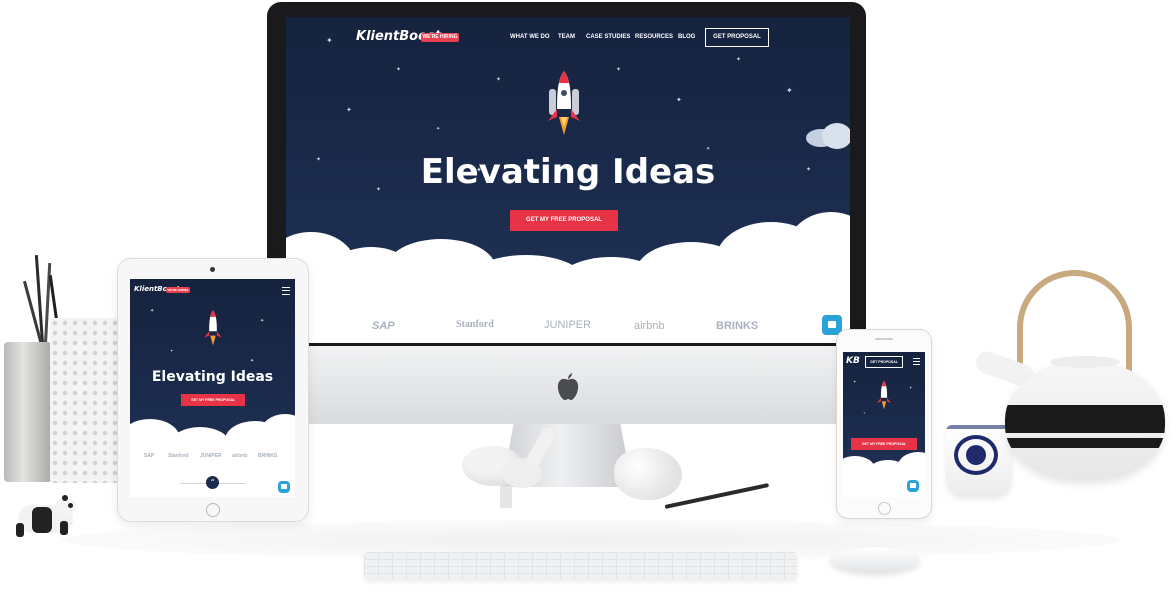  Describe the element at coordinates (530, 37) in the screenshot. I see `nav-what-we-do: WHAT WE DO` at that location.